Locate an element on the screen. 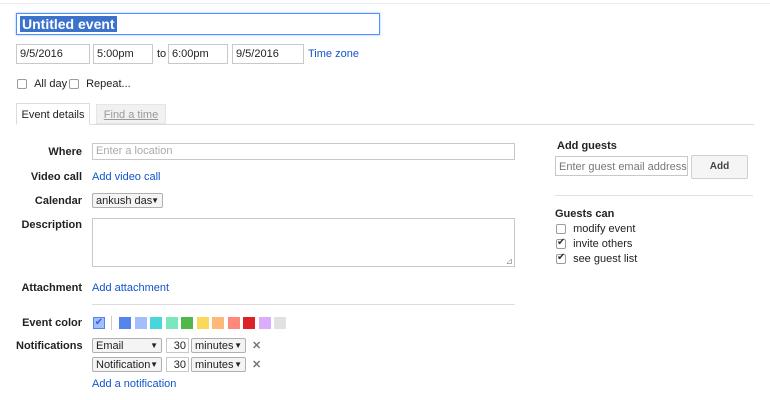  calendar-label: Calendar is located at coordinates (58, 201).